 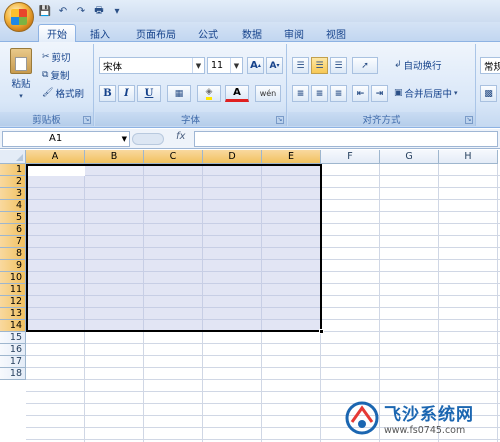 What do you see at coordinates (379, 93) in the screenshot?
I see `increase-indent-button: ⇥` at bounding box center [379, 93].